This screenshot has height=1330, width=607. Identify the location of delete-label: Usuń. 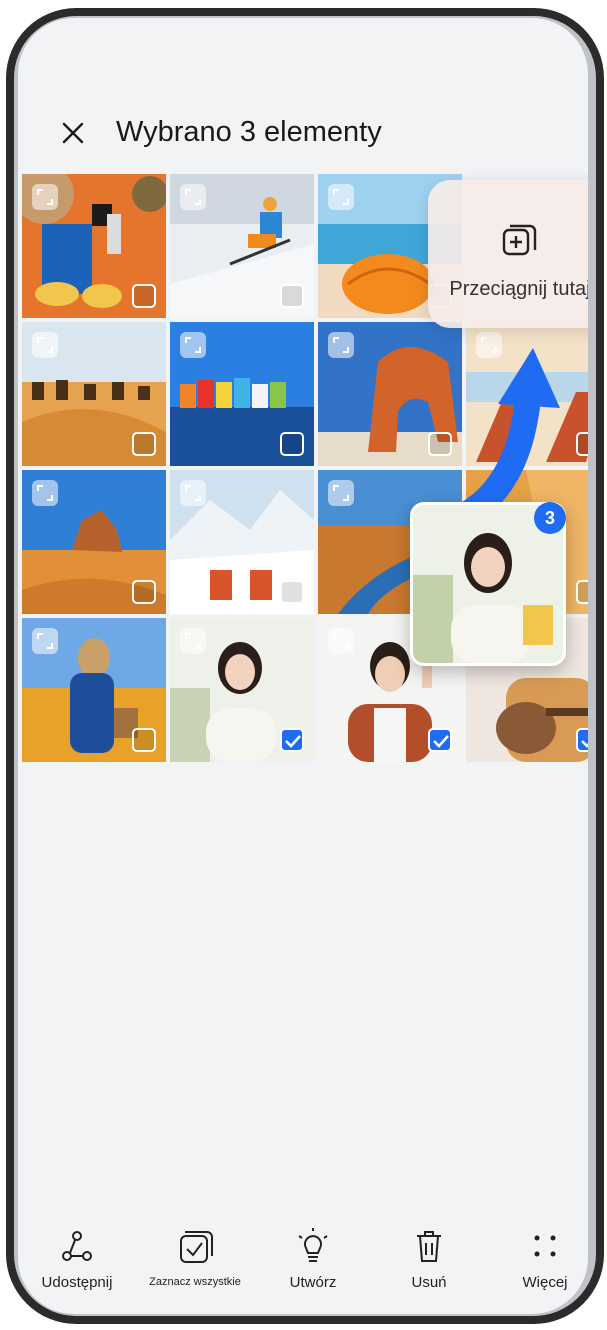
(429, 1282).